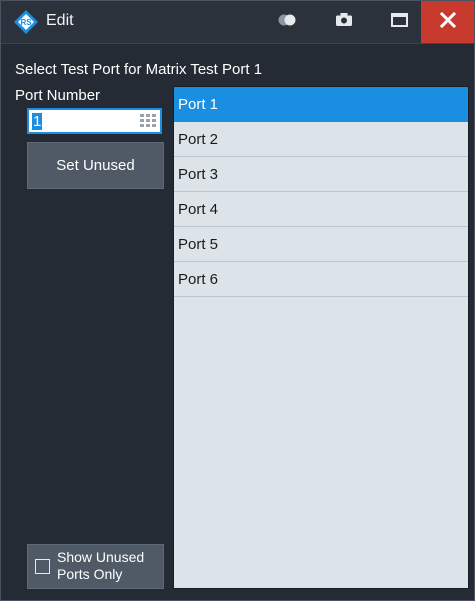  I want to click on screenshot-button, so click(344, 22).